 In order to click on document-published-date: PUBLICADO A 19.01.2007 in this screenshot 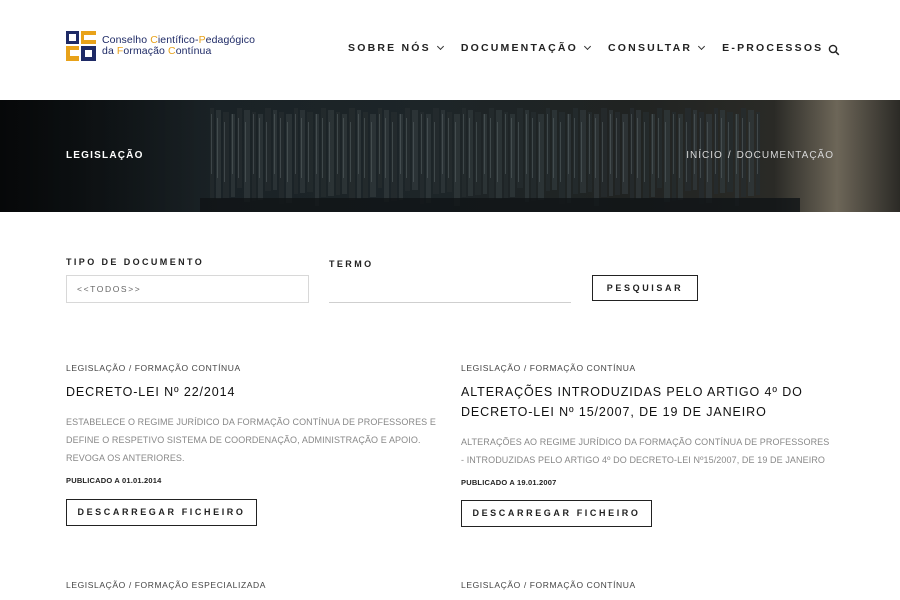, I will do `click(509, 482)`.